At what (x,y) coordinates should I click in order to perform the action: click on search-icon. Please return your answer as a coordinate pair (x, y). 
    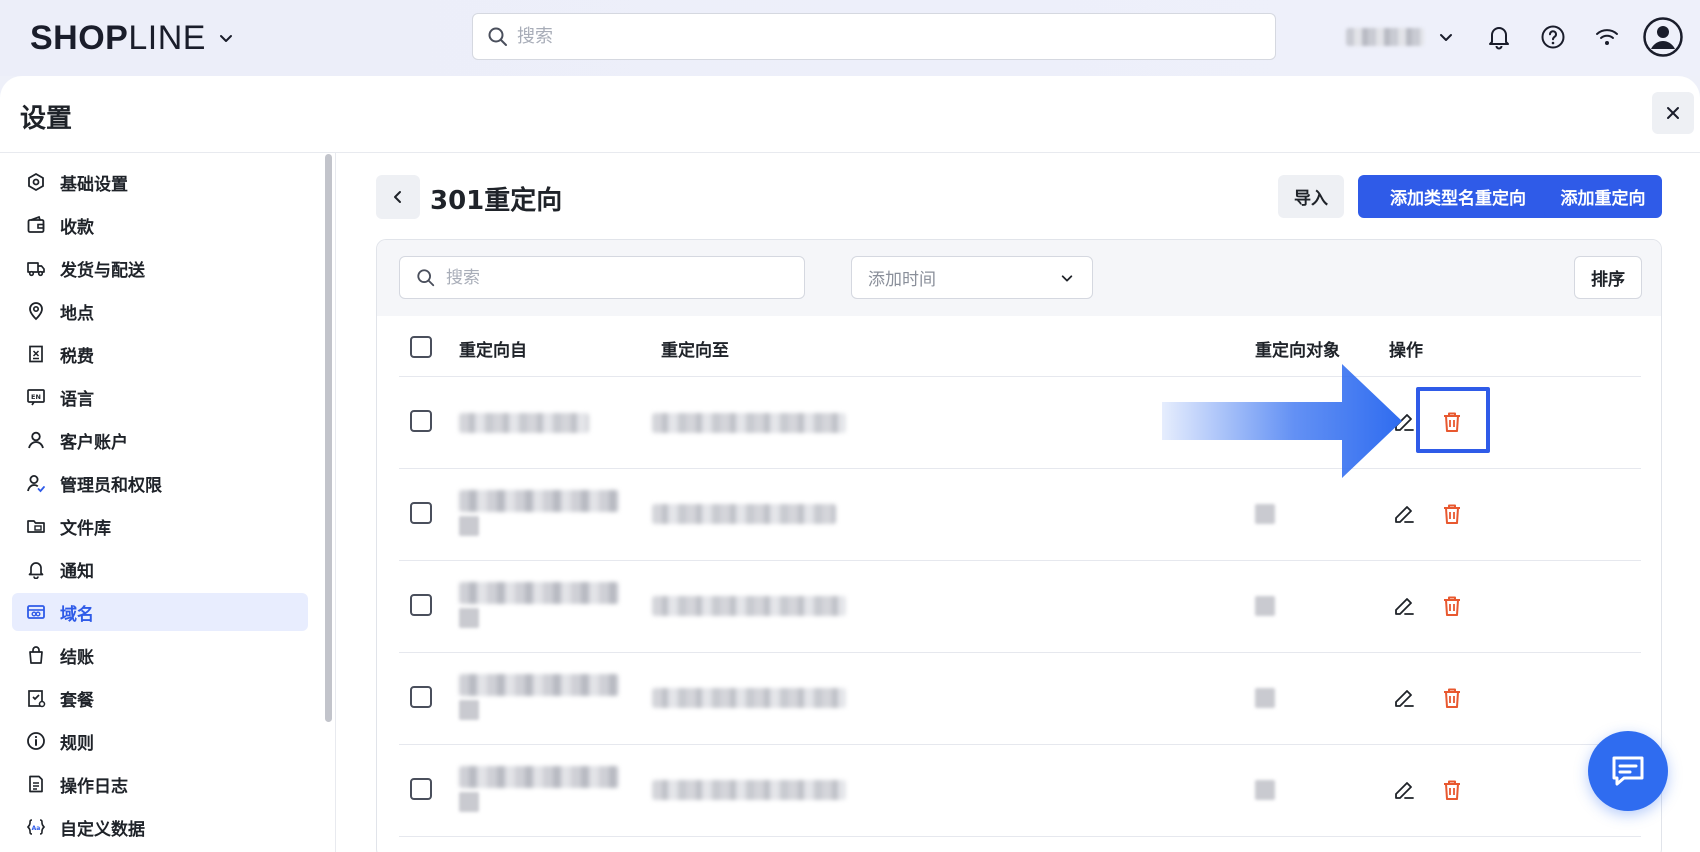
    Looking at the image, I should click on (497, 36).